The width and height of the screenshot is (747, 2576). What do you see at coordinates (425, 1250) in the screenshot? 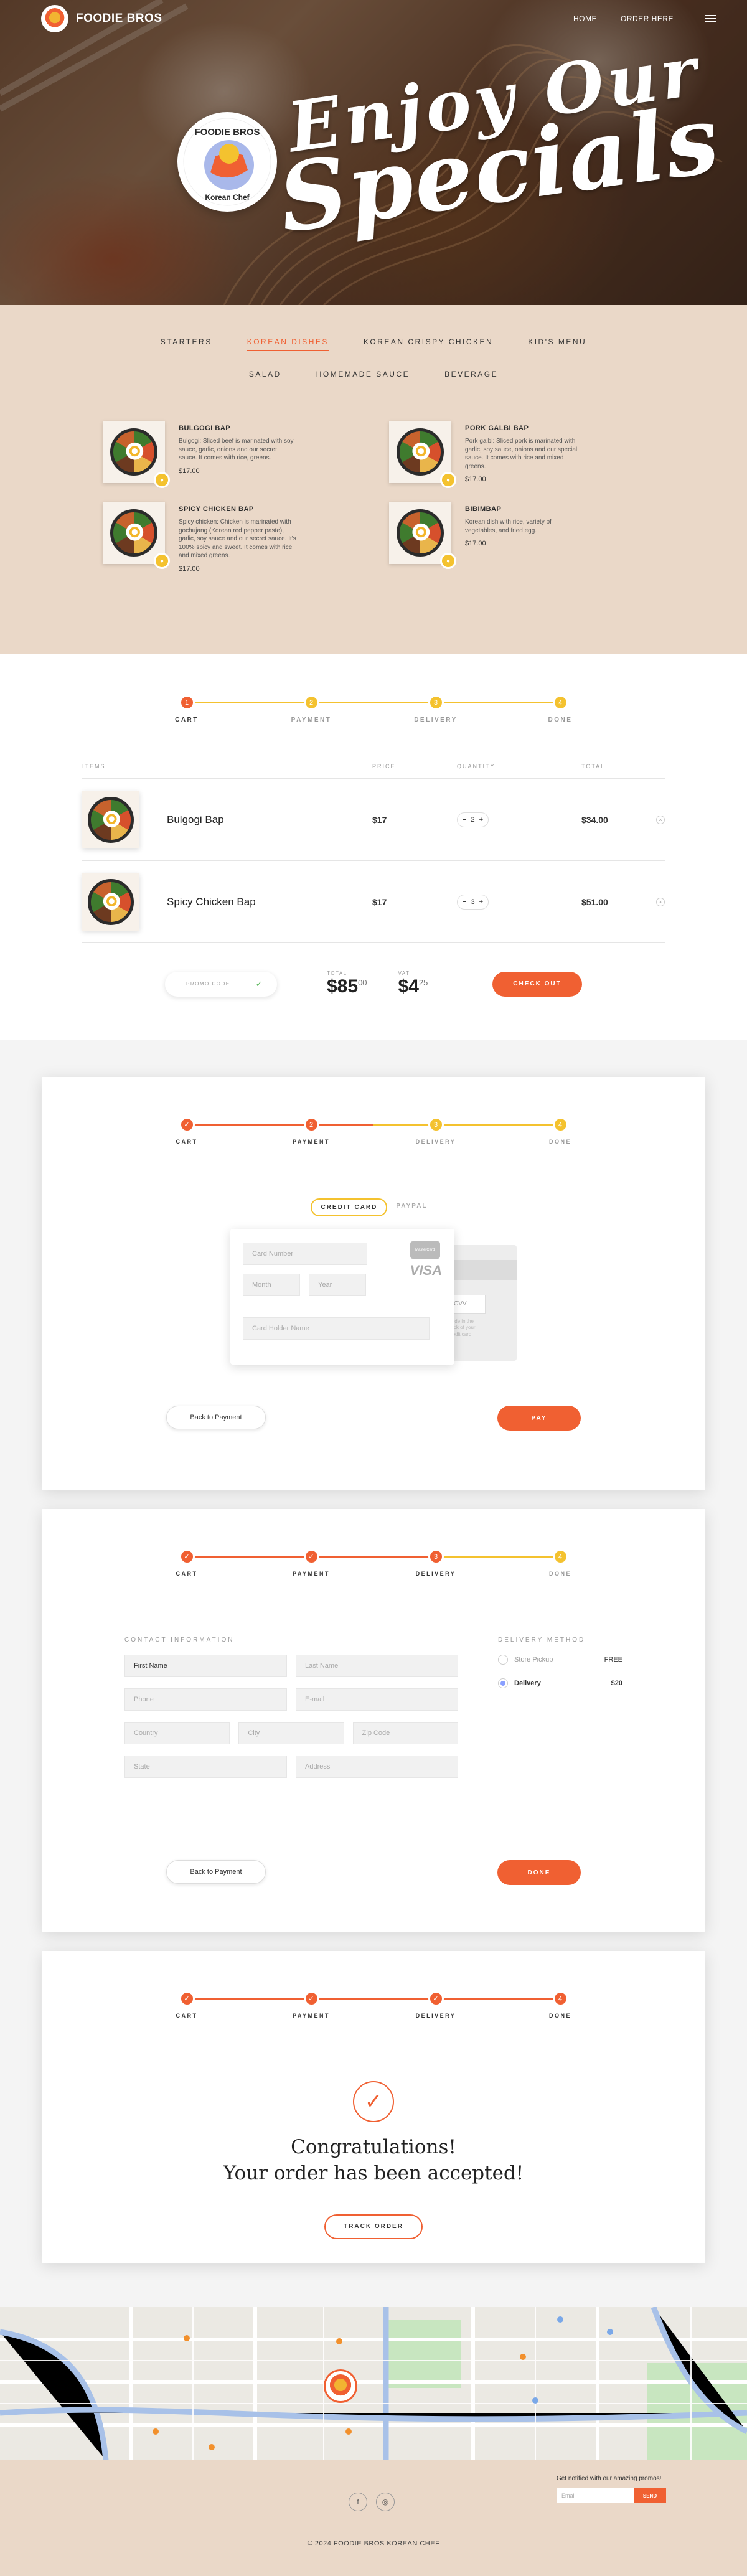
I see `mastercard-icon: MasterCard` at bounding box center [425, 1250].